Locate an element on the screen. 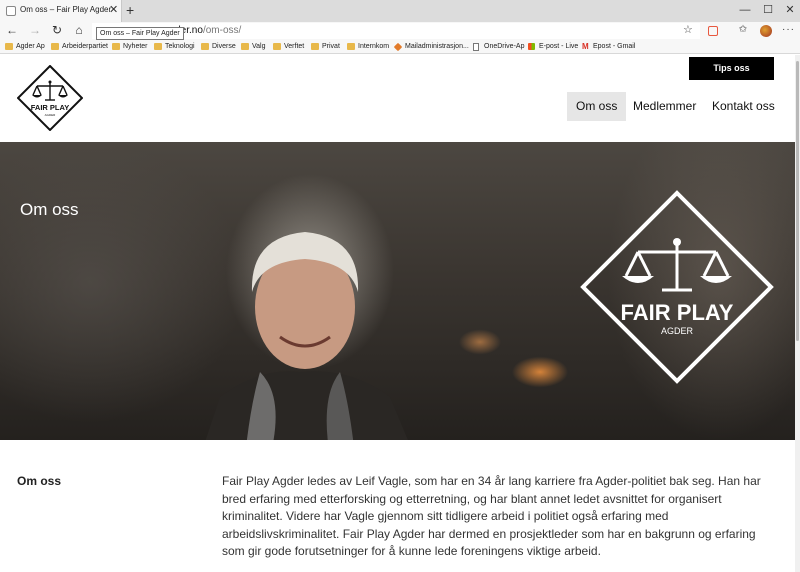 This screenshot has width=800, height=572. new-tab-icon: + is located at coordinates (130, 10).